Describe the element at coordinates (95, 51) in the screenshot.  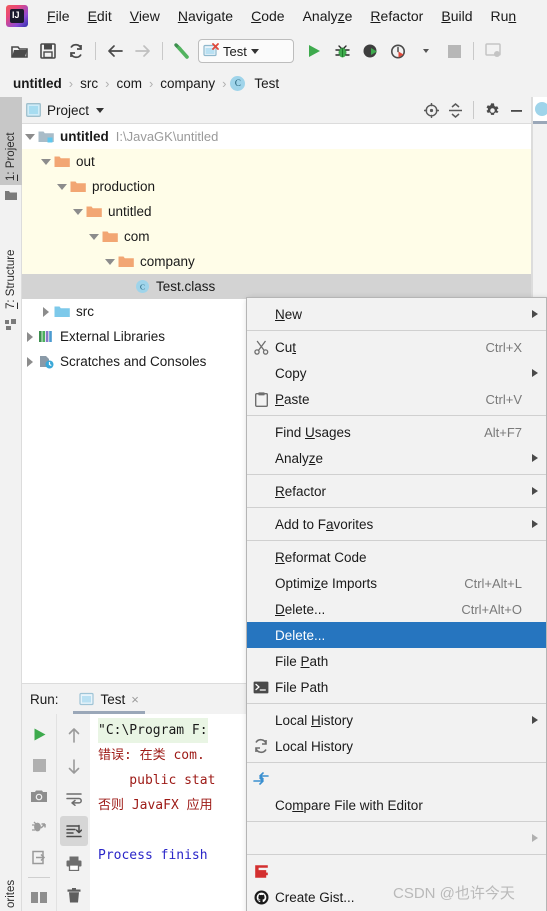
I see `toolbar-separator` at that location.